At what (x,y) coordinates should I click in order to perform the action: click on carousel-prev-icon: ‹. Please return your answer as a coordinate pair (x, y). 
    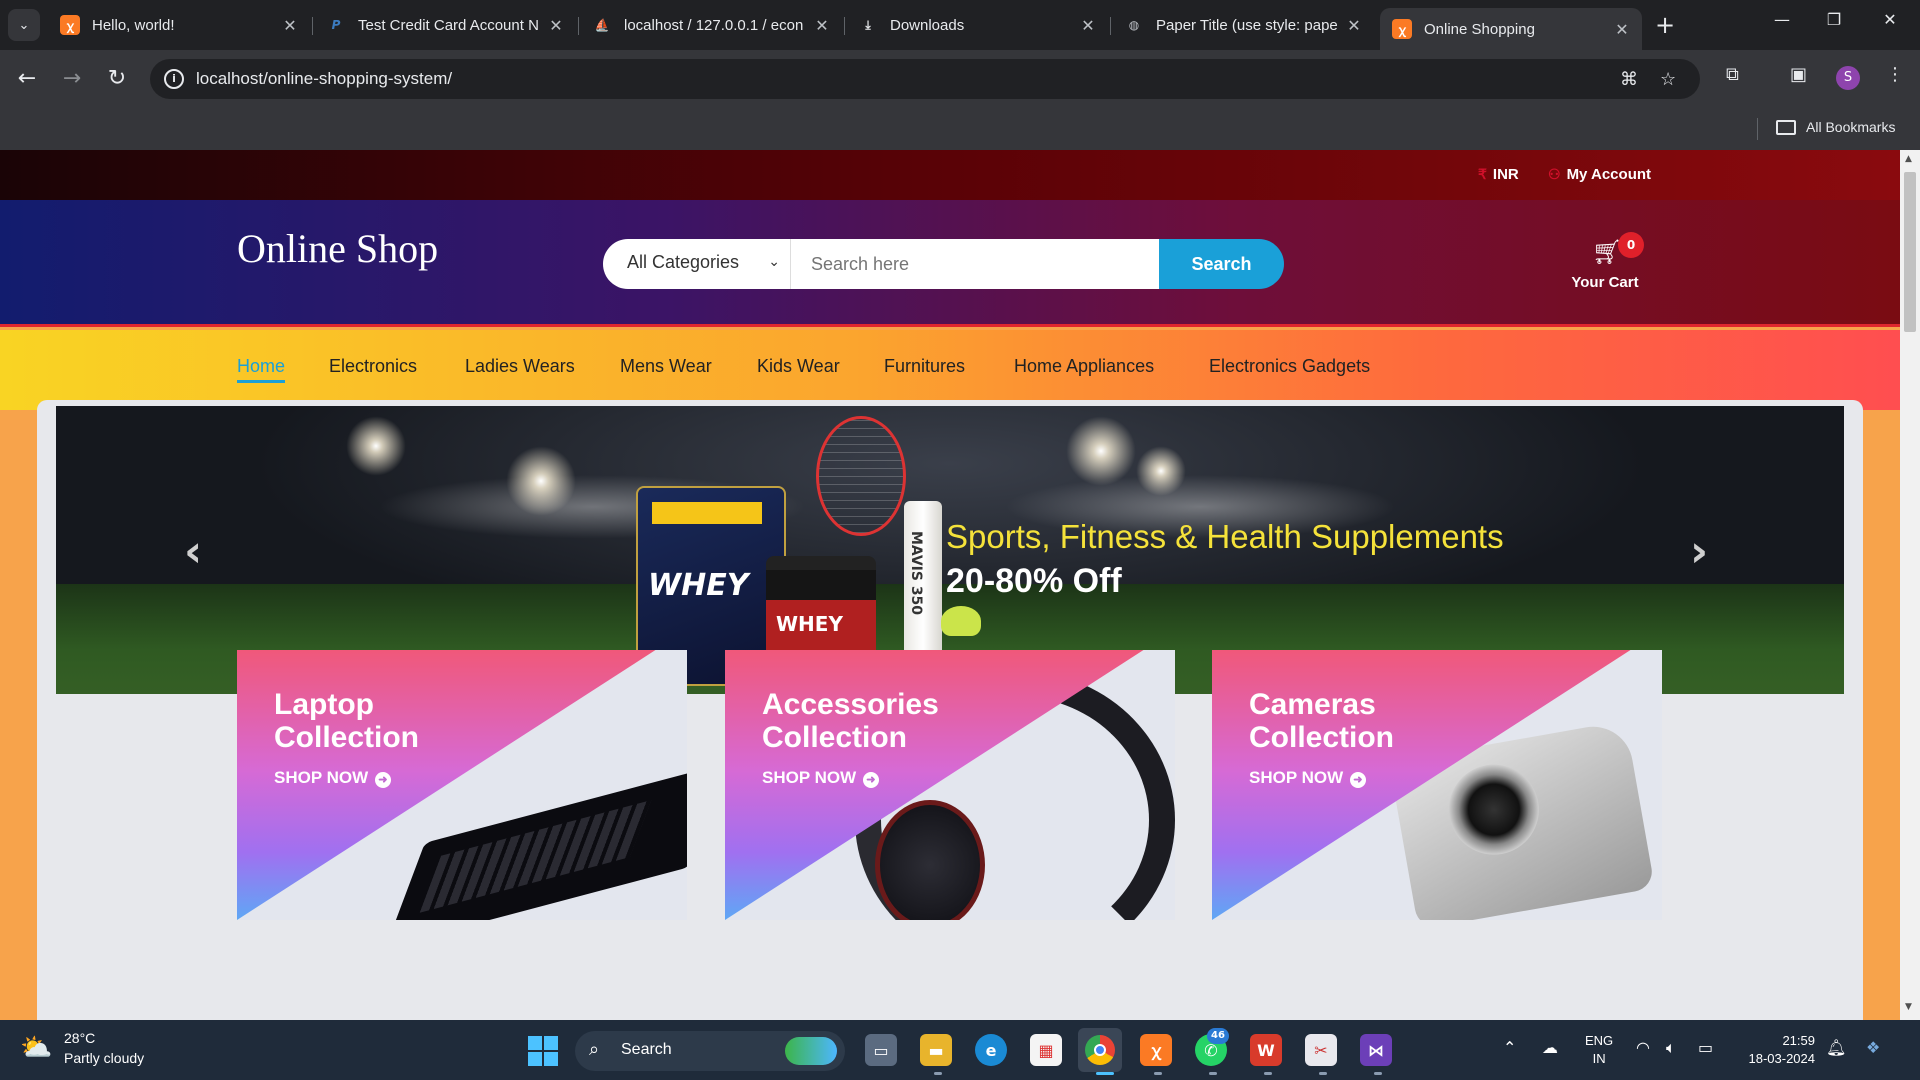
    Looking at the image, I should click on (193, 551).